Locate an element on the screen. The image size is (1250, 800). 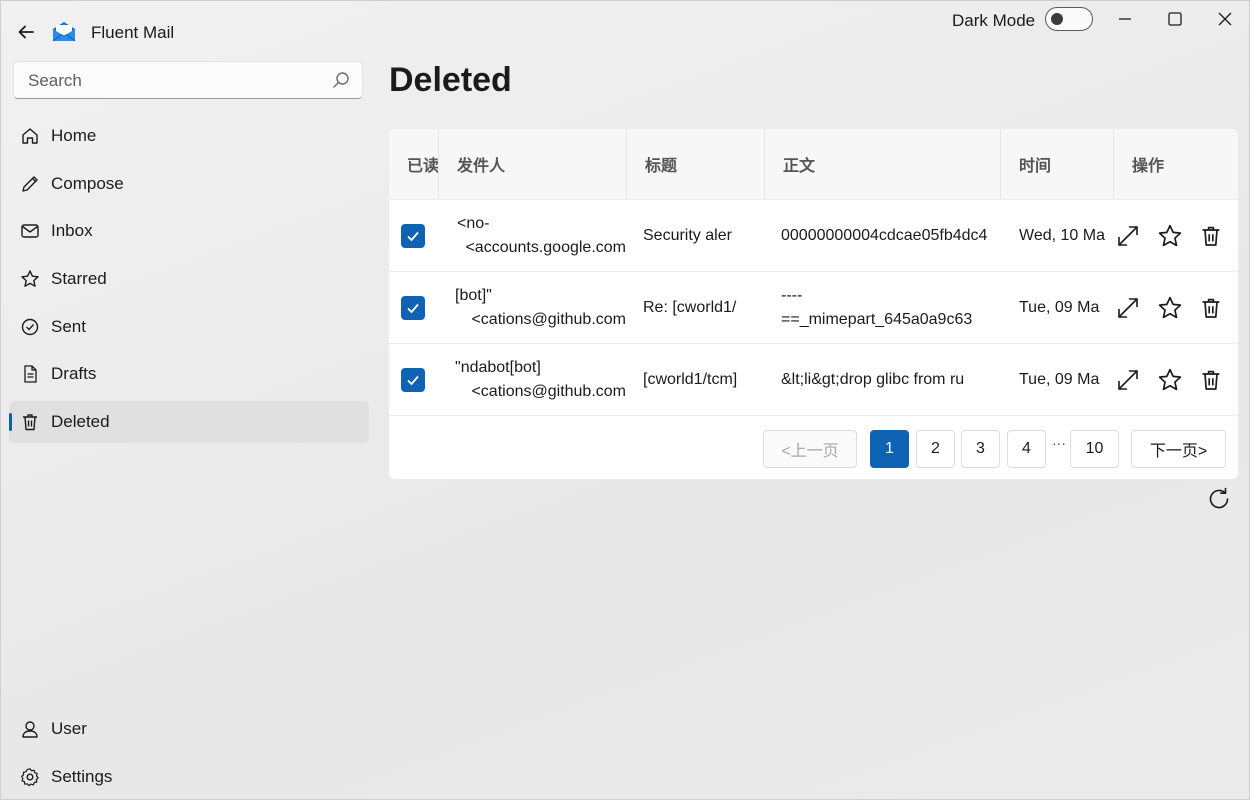
search-input is located at coordinates (178, 81).